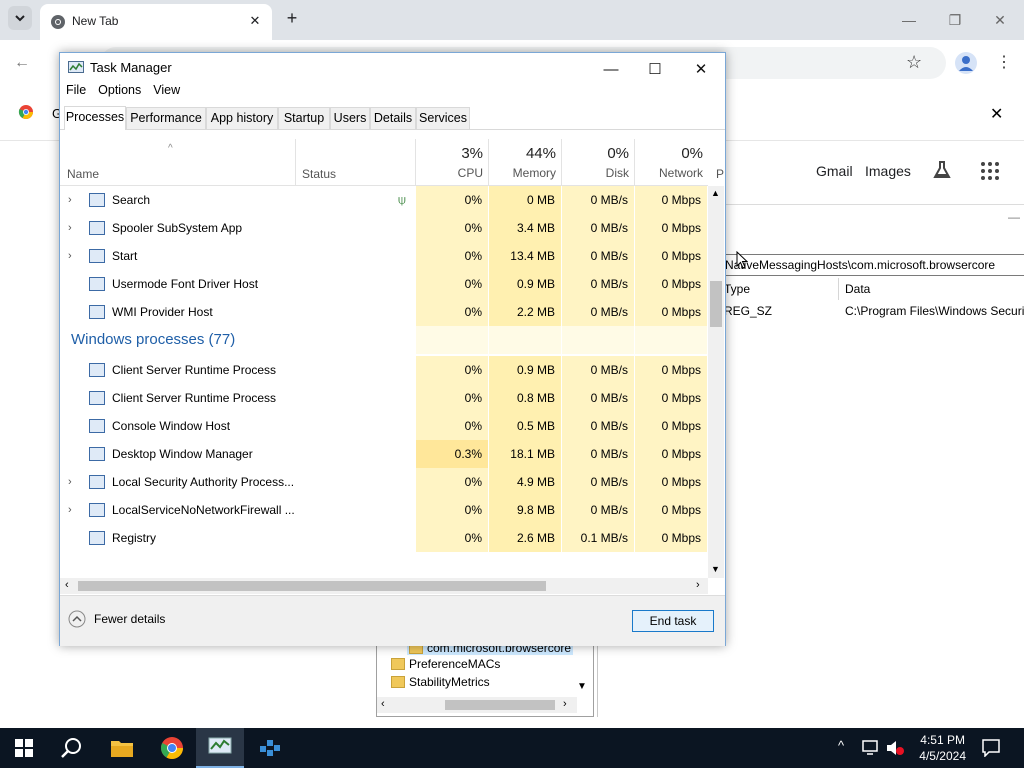  What do you see at coordinates (384, 200) in the screenshot?
I see `table-row: › Search 0% 0 MB 0 MB/s 0 Mbps` at bounding box center [384, 200].